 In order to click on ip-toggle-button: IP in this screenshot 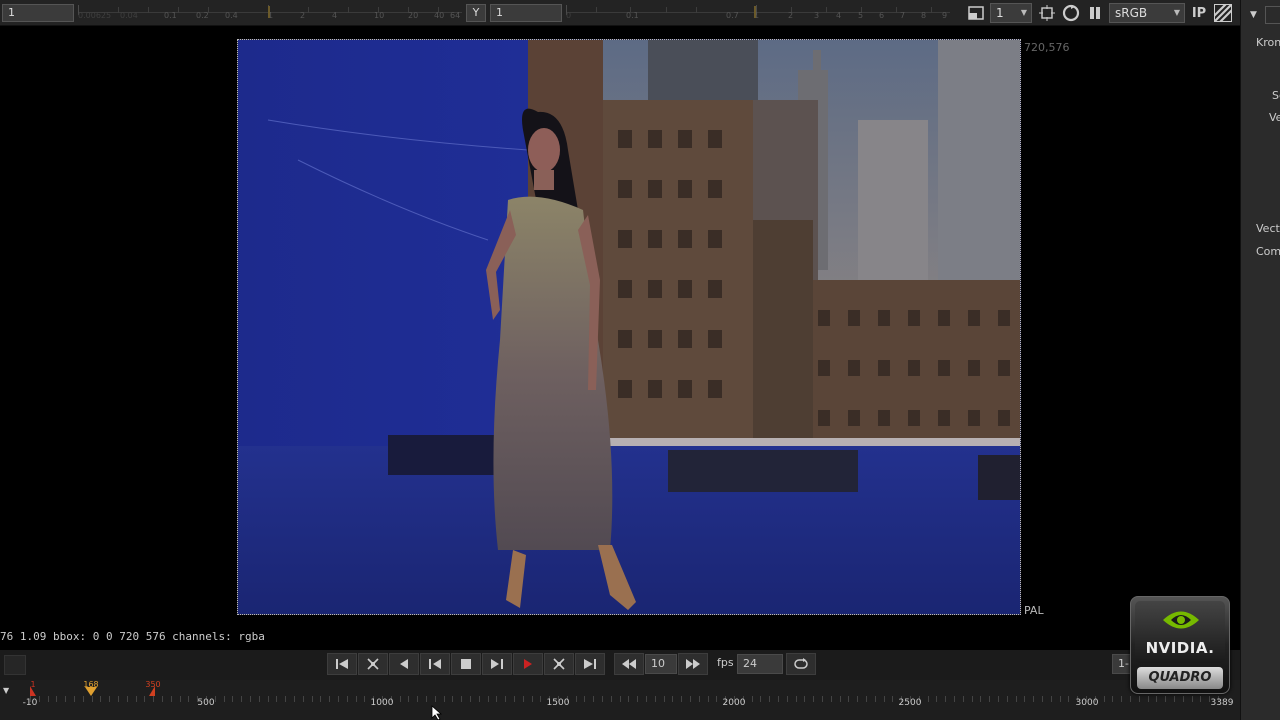, I will do `click(1199, 13)`.